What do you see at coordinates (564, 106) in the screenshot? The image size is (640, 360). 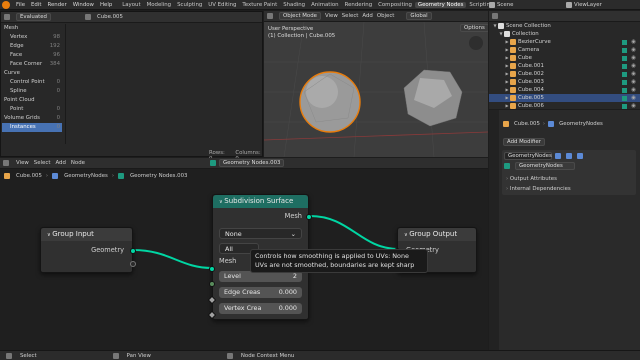 I see `outliner-item-cube-006: ▶ Cube.006 ◉` at bounding box center [564, 106].